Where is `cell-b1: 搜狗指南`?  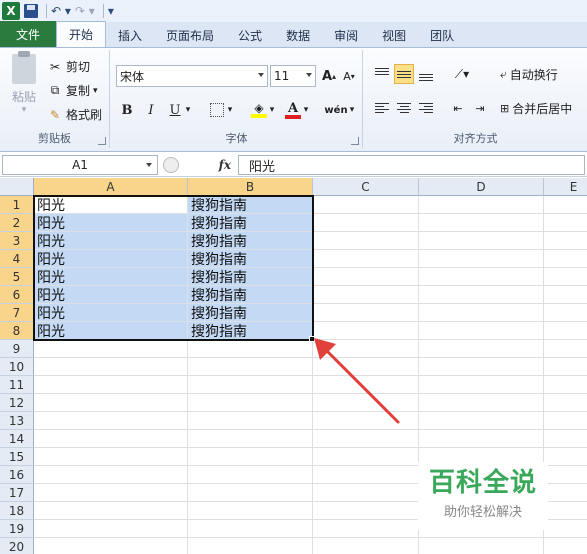
cell-b1: 搜狗指南 is located at coordinates (250, 205).